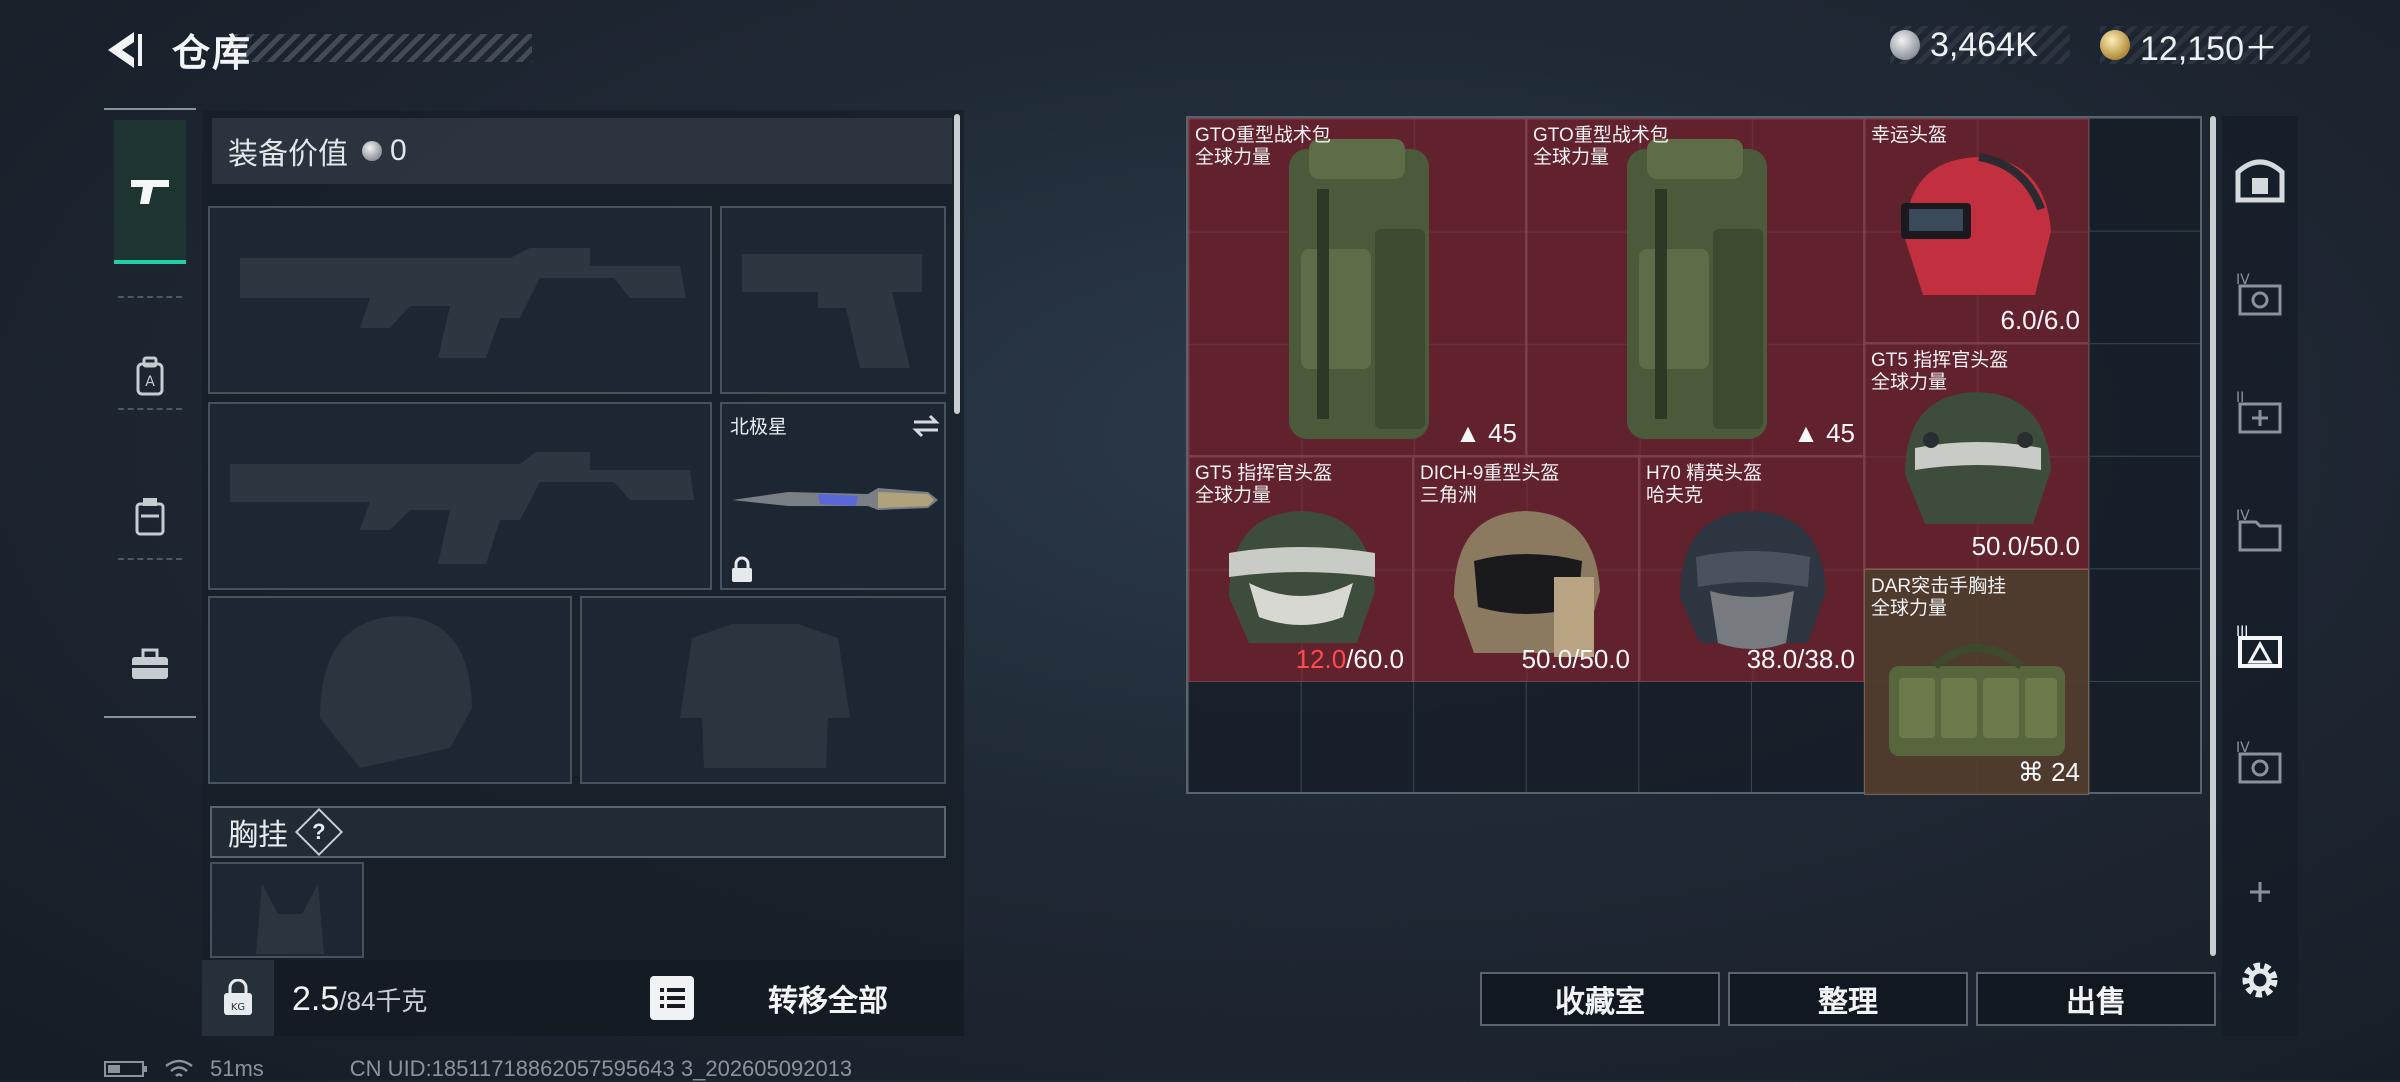 The height and width of the screenshot is (1082, 2400). Describe the element at coordinates (1939, 586) in the screenshot. I see `item-name: DAR突击手胸挂` at that location.